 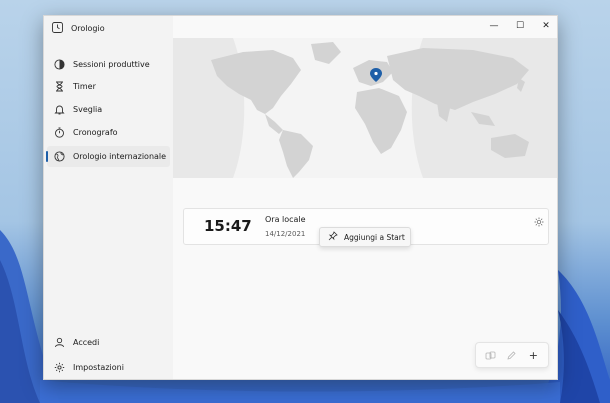 What do you see at coordinates (59, 368) in the screenshot?
I see `gear-icon` at bounding box center [59, 368].